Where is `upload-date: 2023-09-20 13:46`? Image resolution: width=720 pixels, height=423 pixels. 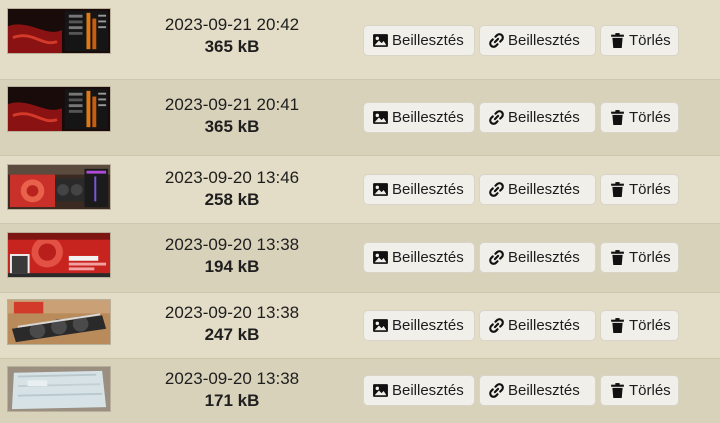 upload-date: 2023-09-20 13:46 is located at coordinates (232, 177).